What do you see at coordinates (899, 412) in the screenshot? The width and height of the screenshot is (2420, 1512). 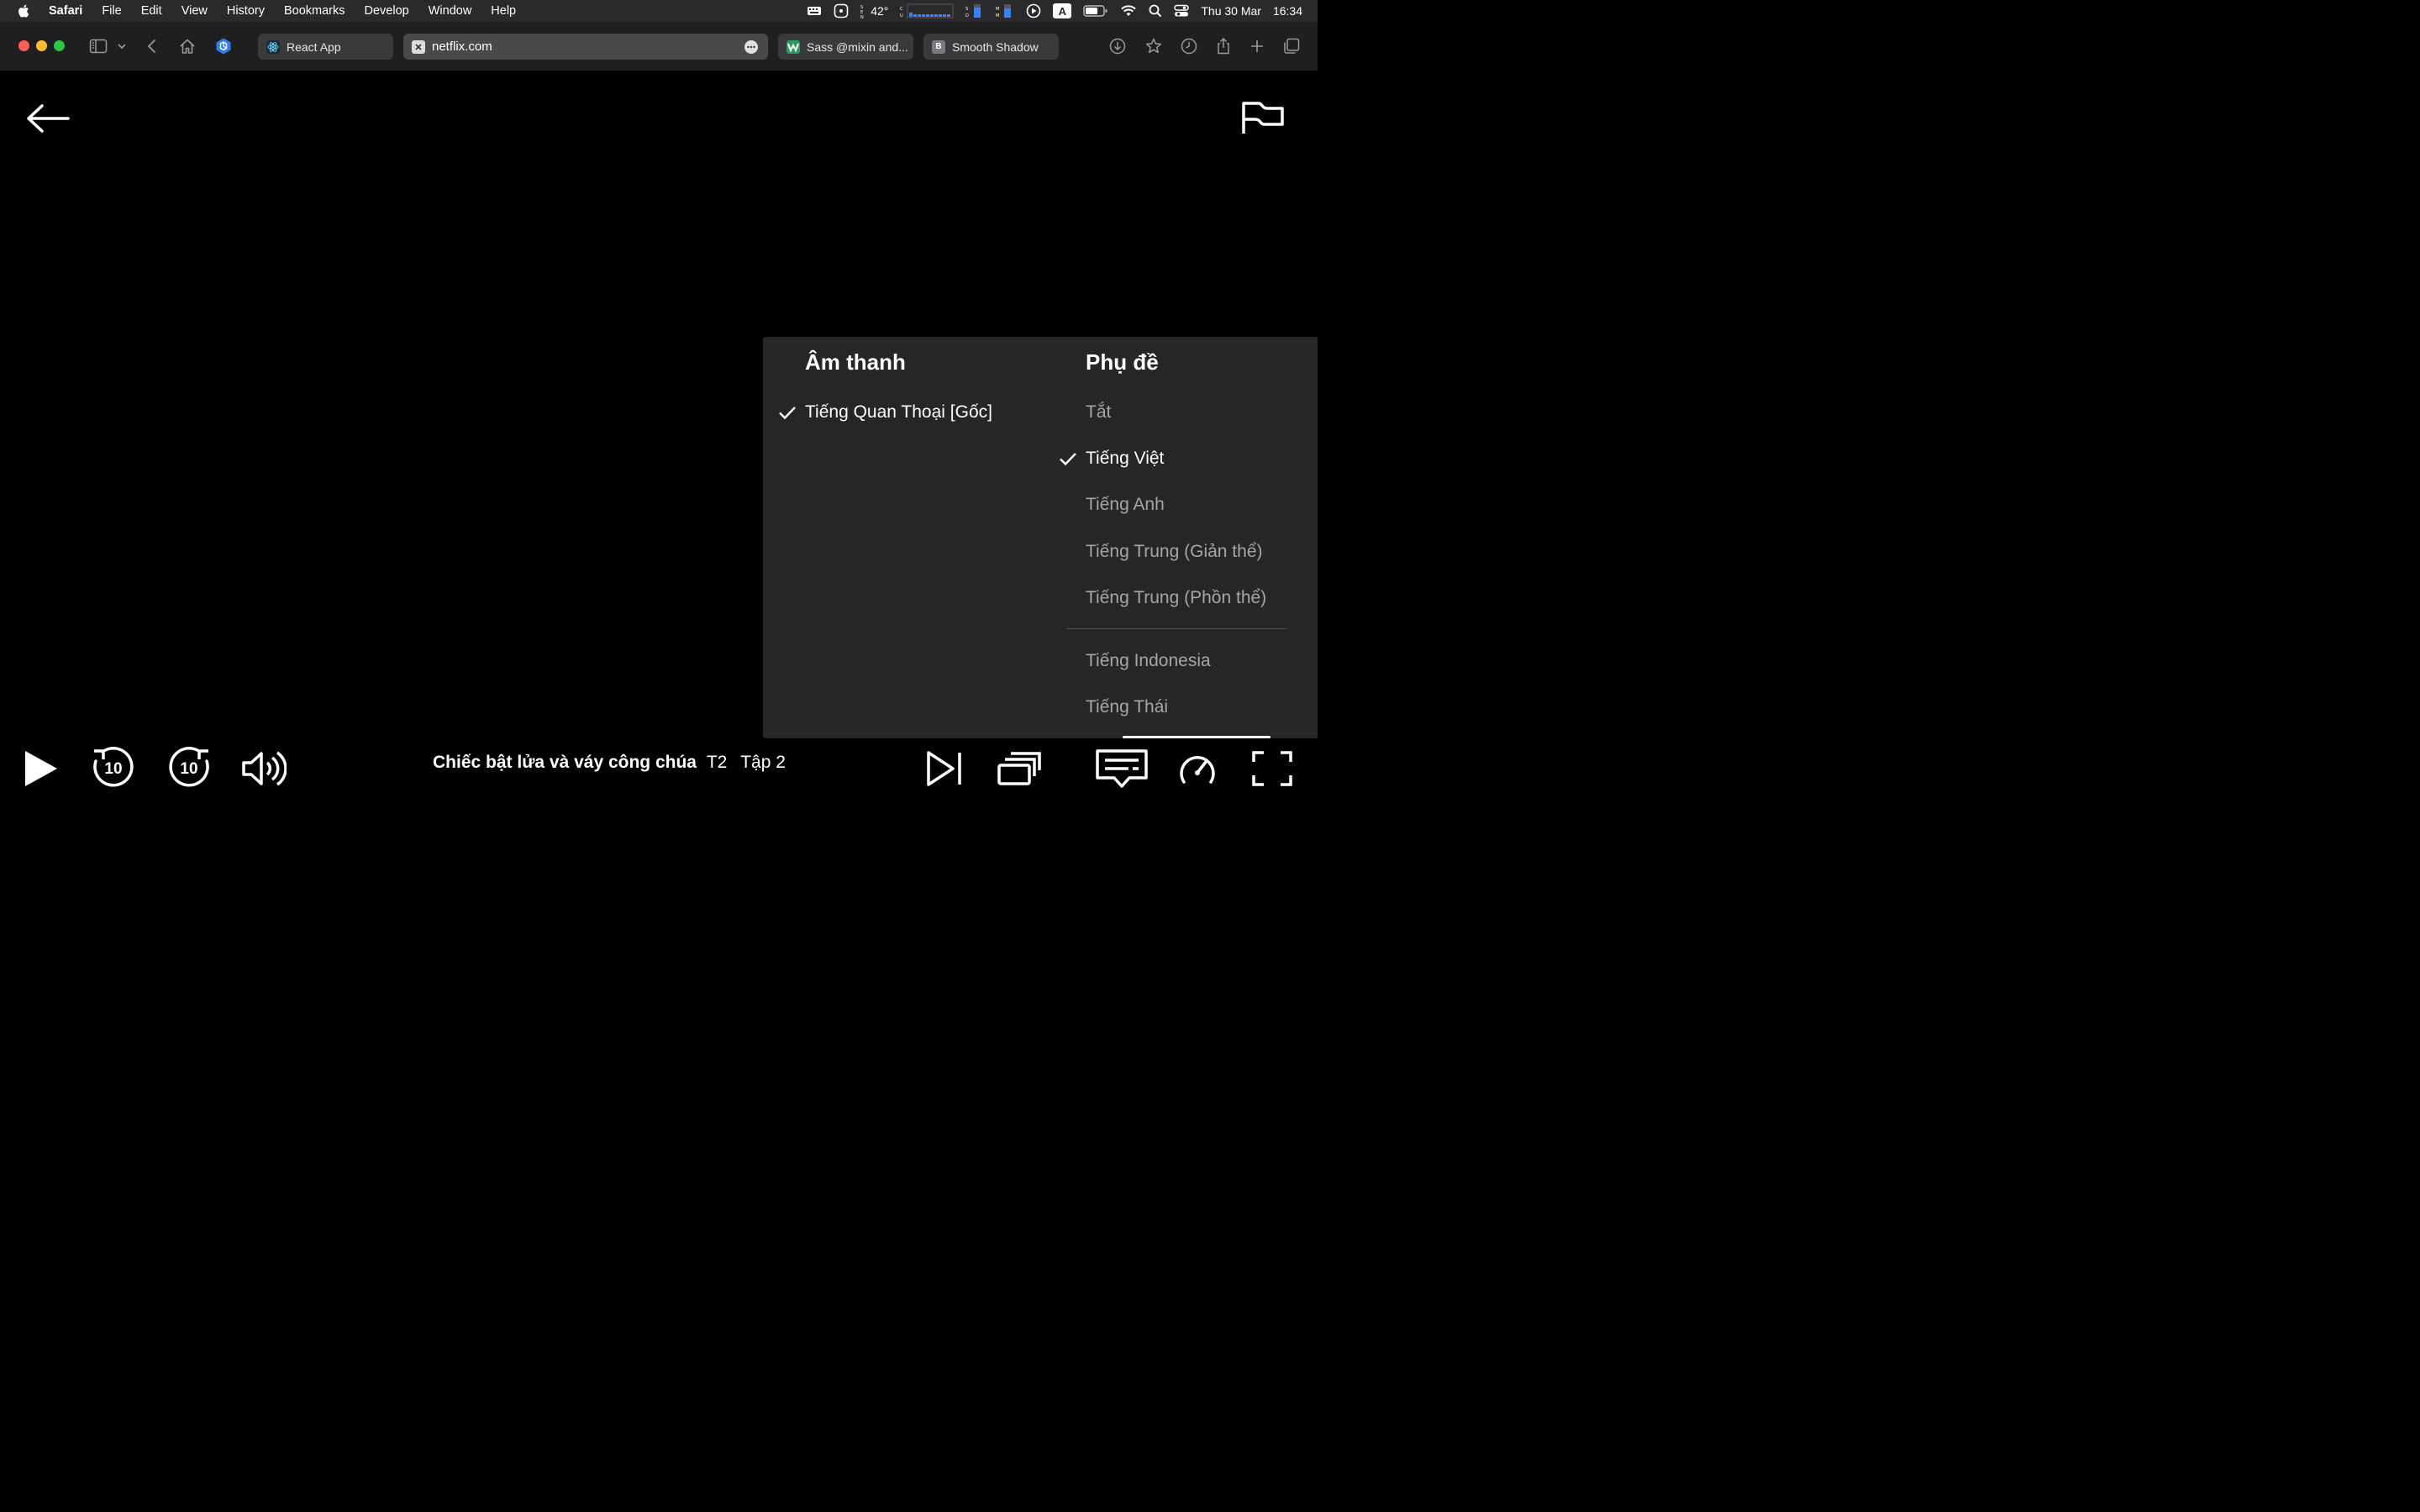 I see `audio-option-mandarin-original: Tiếng Quan Thoại [Gốc]` at bounding box center [899, 412].